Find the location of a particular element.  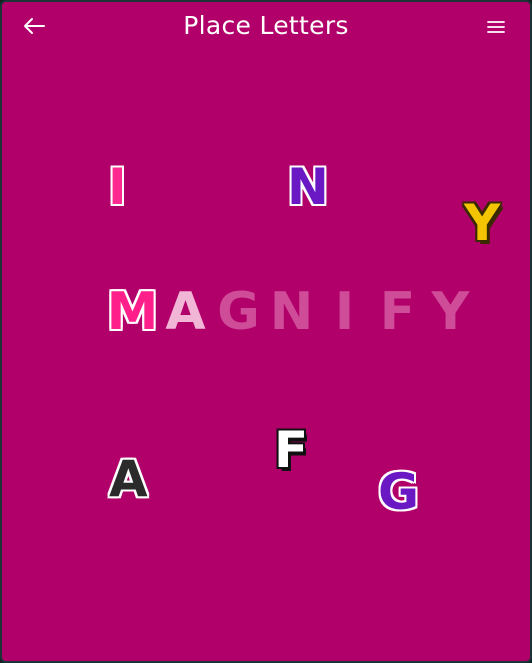

word-slot-1: M is located at coordinates (132, 312).